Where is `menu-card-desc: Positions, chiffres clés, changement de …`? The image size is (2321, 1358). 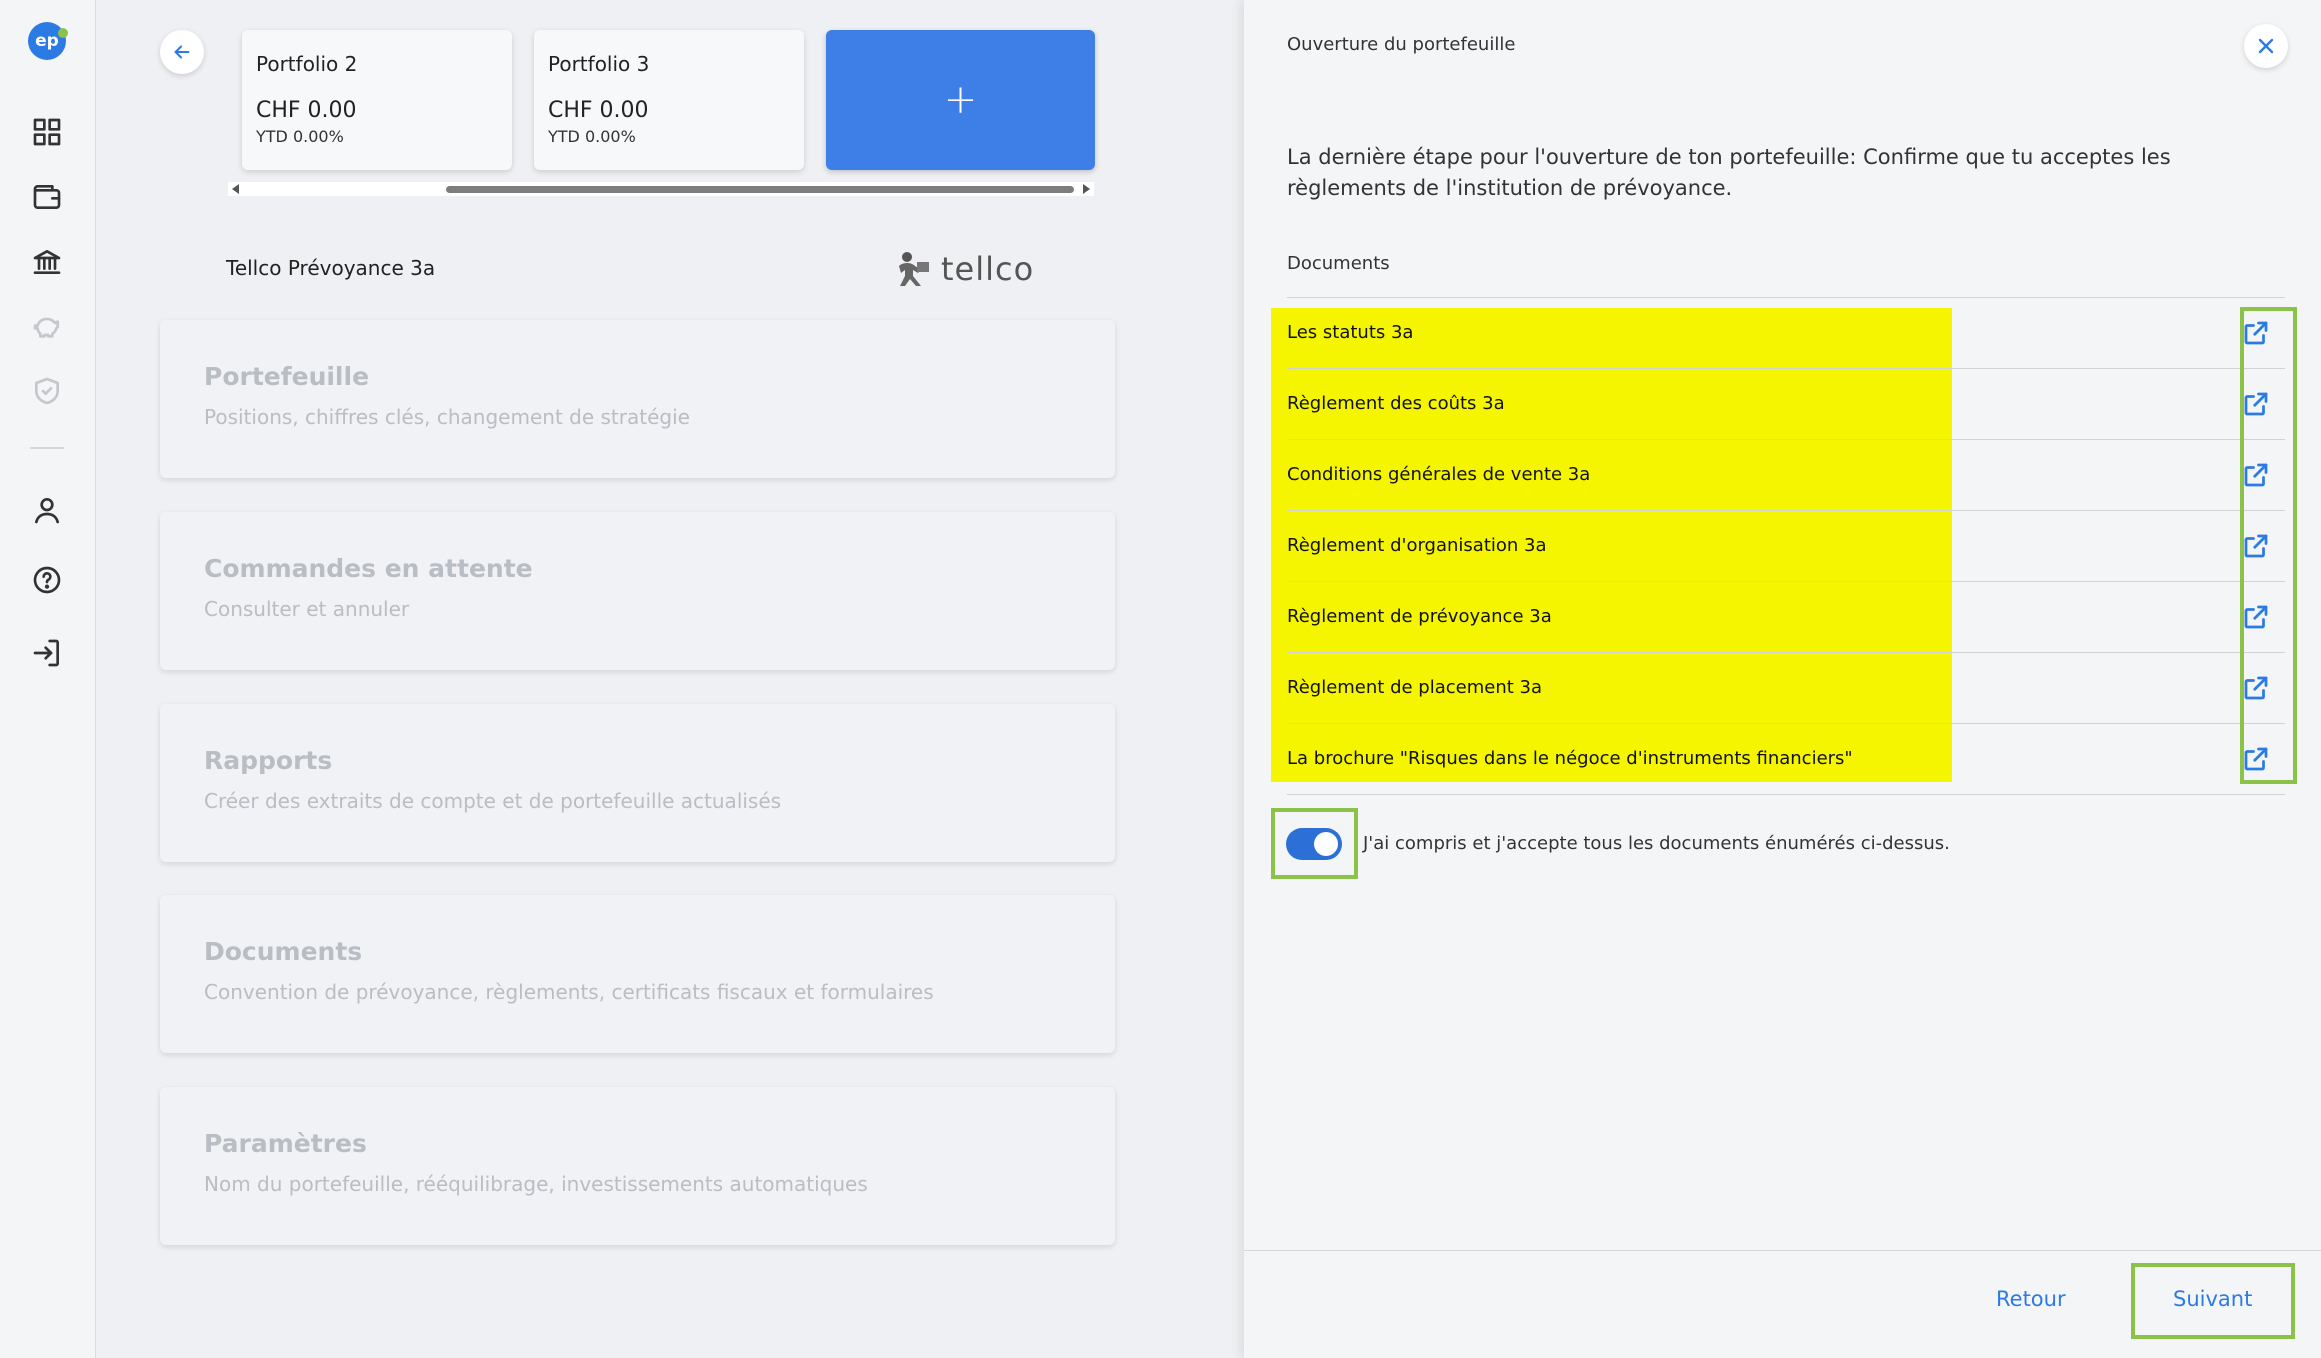 menu-card-desc: Positions, chiffres clés, changement de … is located at coordinates (447, 417).